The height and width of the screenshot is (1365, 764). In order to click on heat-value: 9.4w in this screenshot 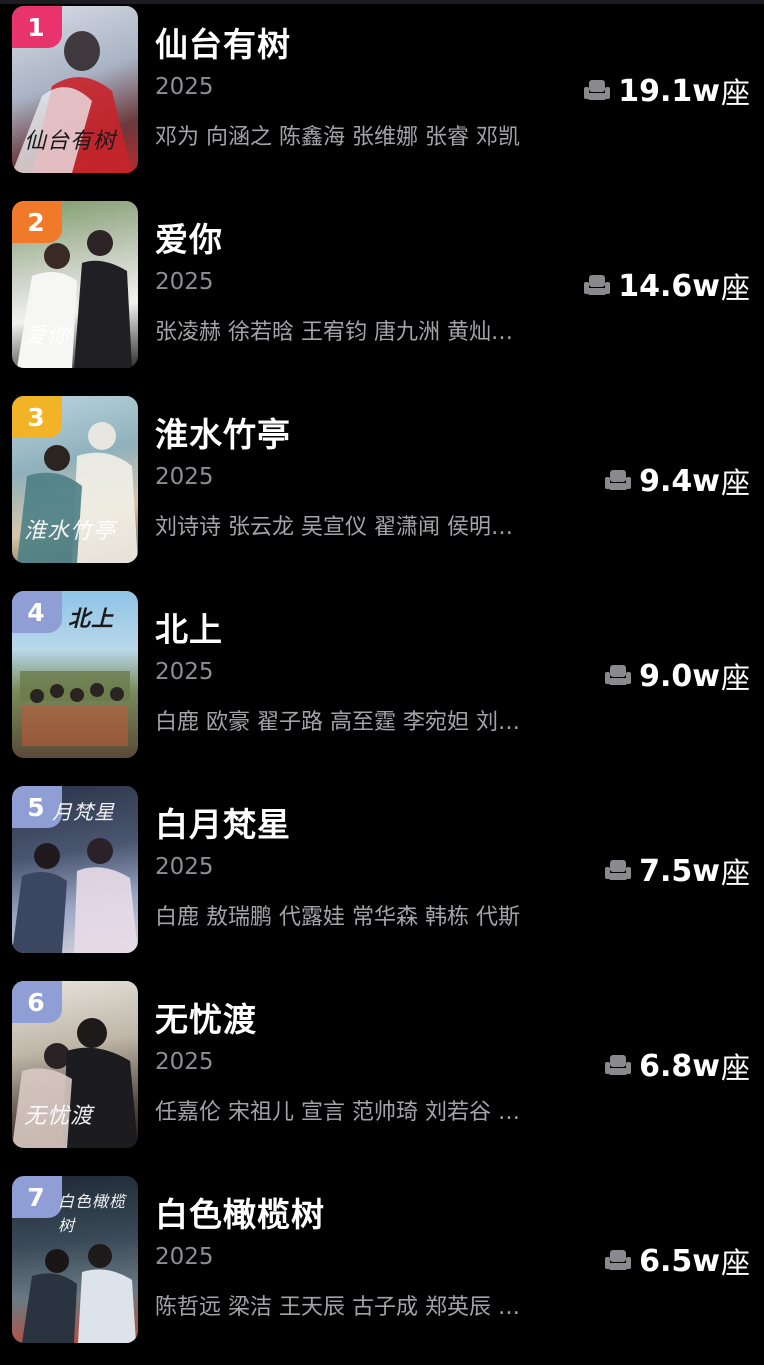, I will do `click(679, 481)`.